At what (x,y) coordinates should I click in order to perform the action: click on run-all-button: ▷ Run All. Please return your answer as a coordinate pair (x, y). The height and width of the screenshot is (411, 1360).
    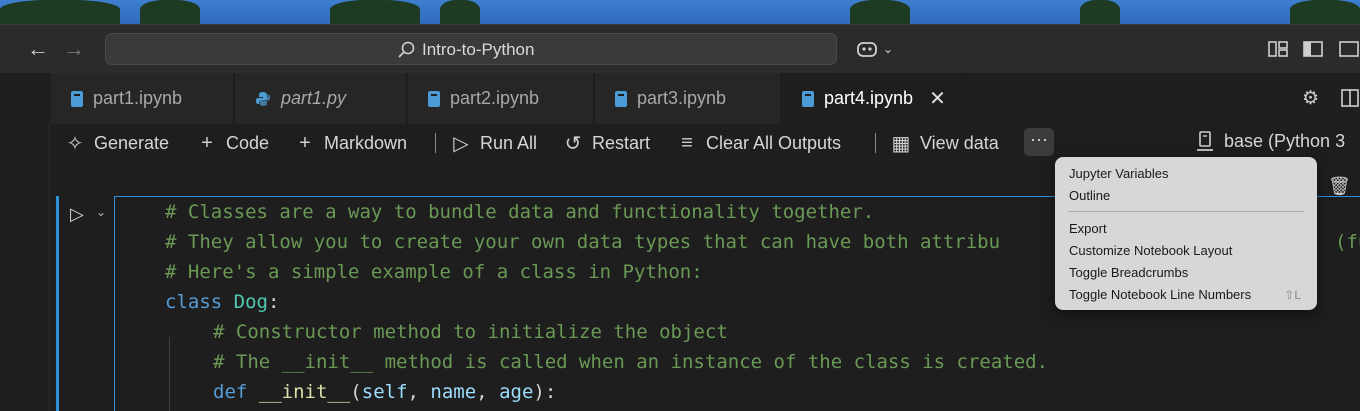
    Looking at the image, I should click on (493, 143).